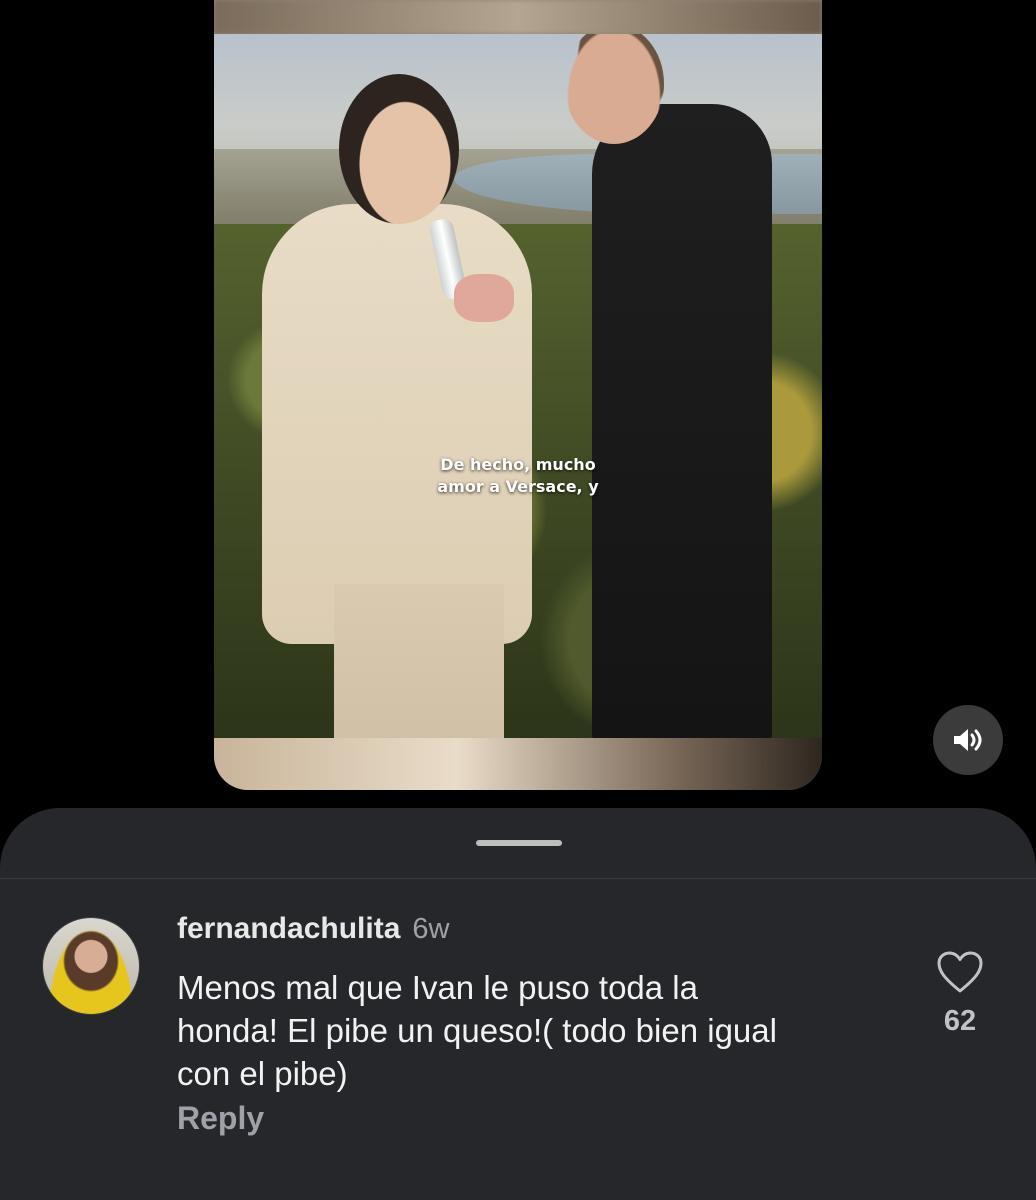  Describe the element at coordinates (431, 929) in the screenshot. I see `comment-timestamp: 6w` at that location.